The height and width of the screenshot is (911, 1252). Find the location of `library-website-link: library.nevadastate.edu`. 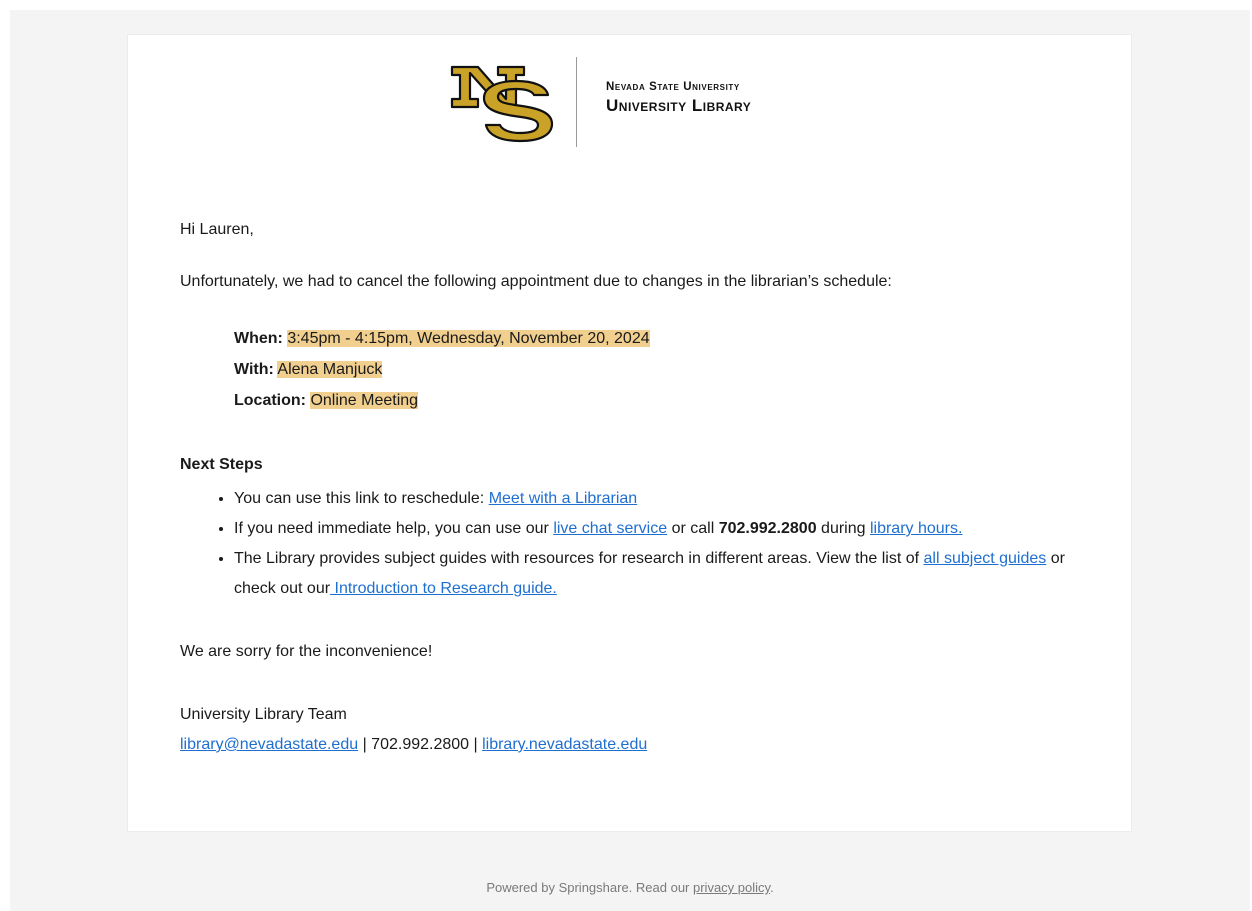

library-website-link: library.nevadastate.edu is located at coordinates (564, 744).